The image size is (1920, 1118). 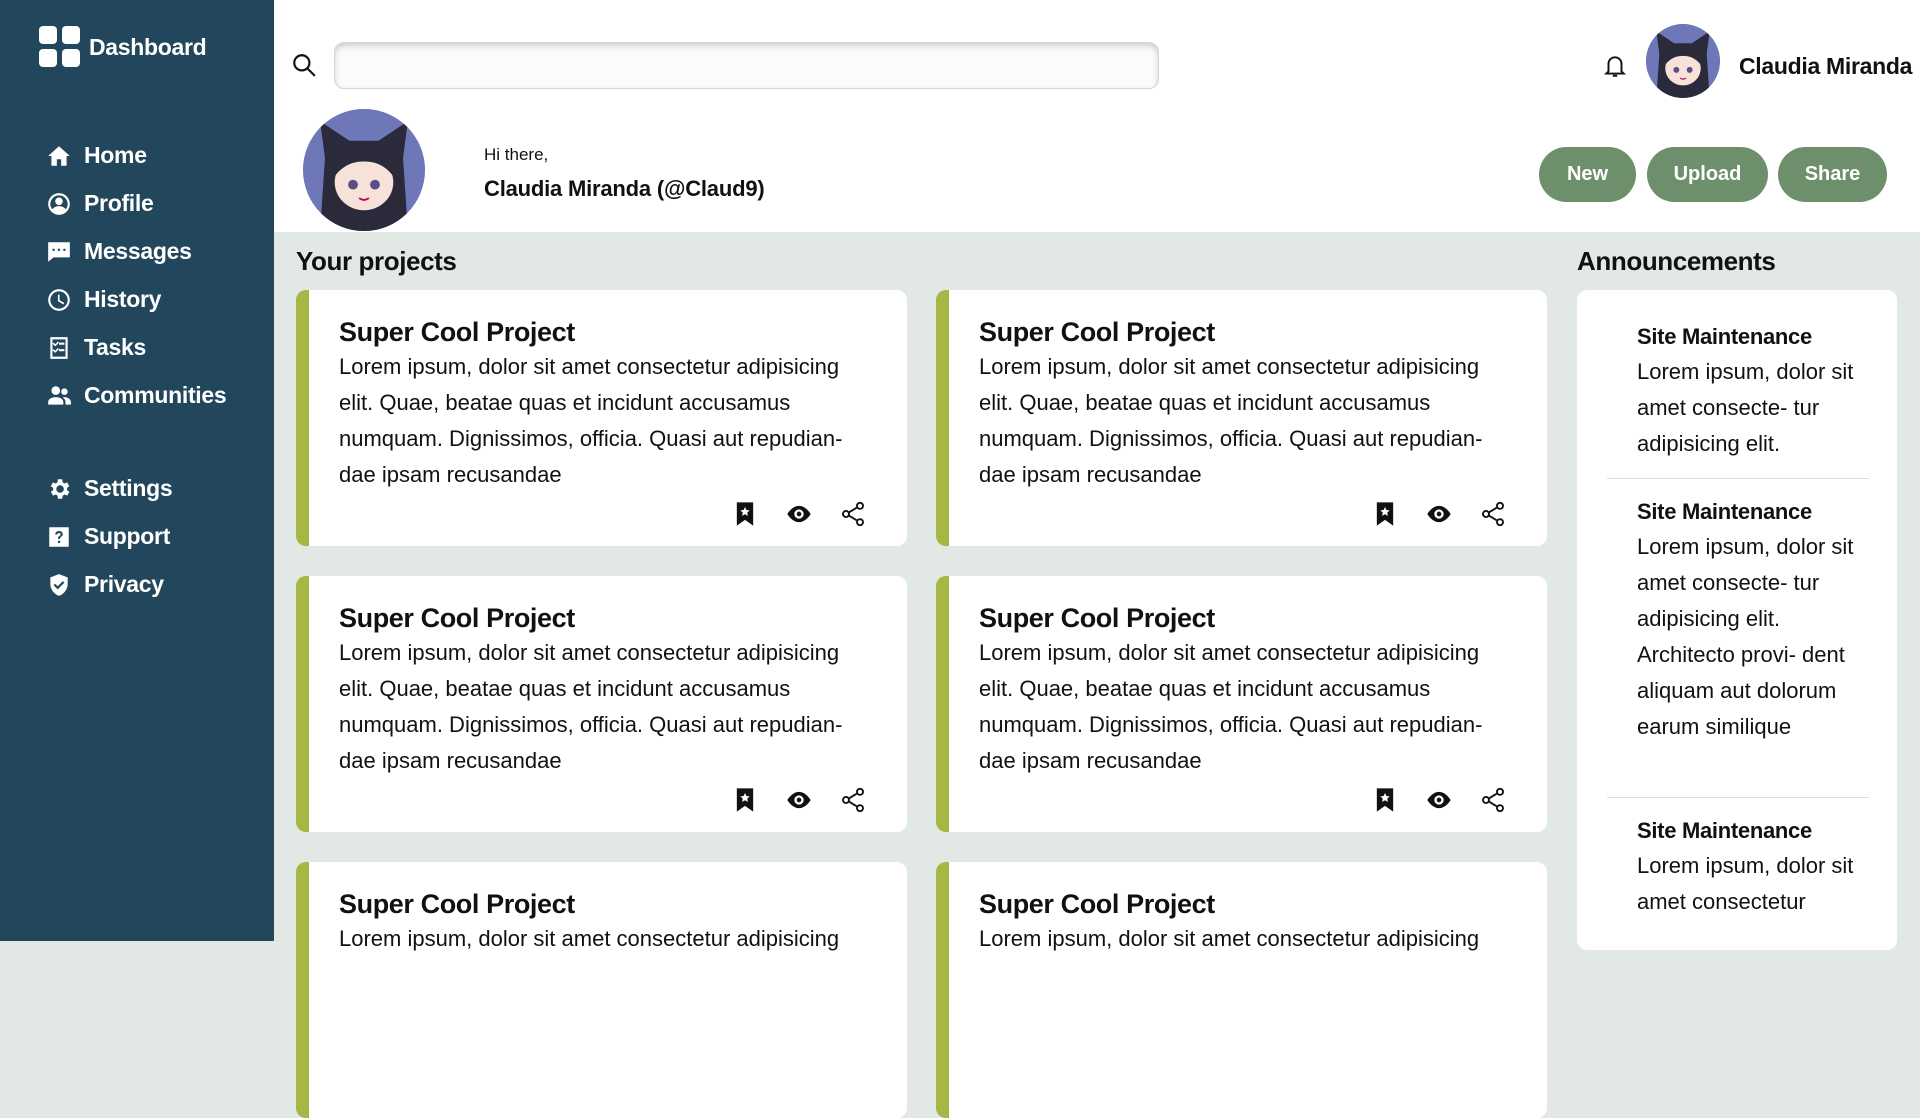 I want to click on sidebar-item-privacy: Privacy, so click(x=105, y=584).